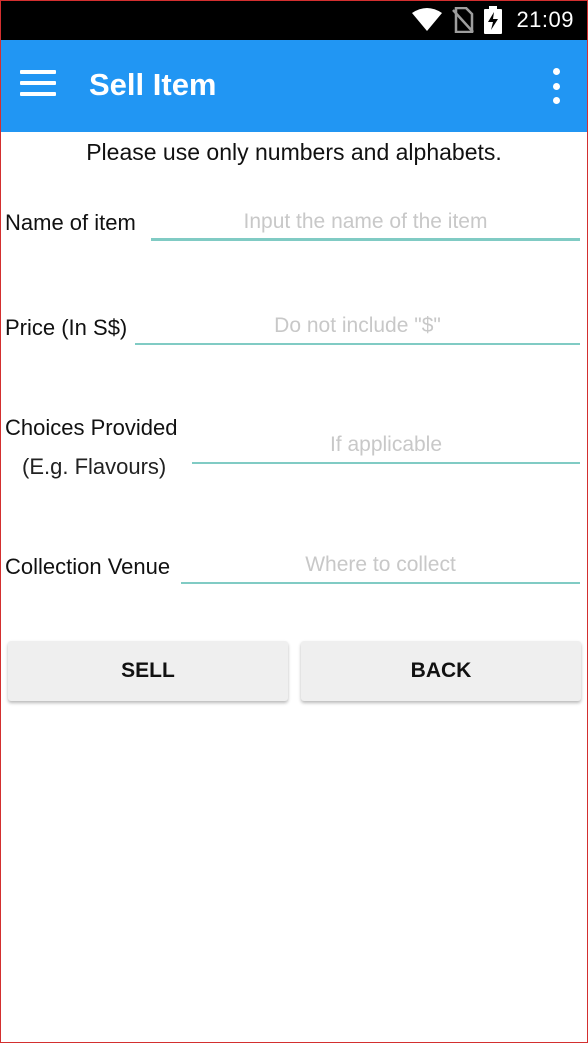 Image resolution: width=588 pixels, height=1043 pixels. Describe the element at coordinates (380, 566) in the screenshot. I see `venue-input` at that location.